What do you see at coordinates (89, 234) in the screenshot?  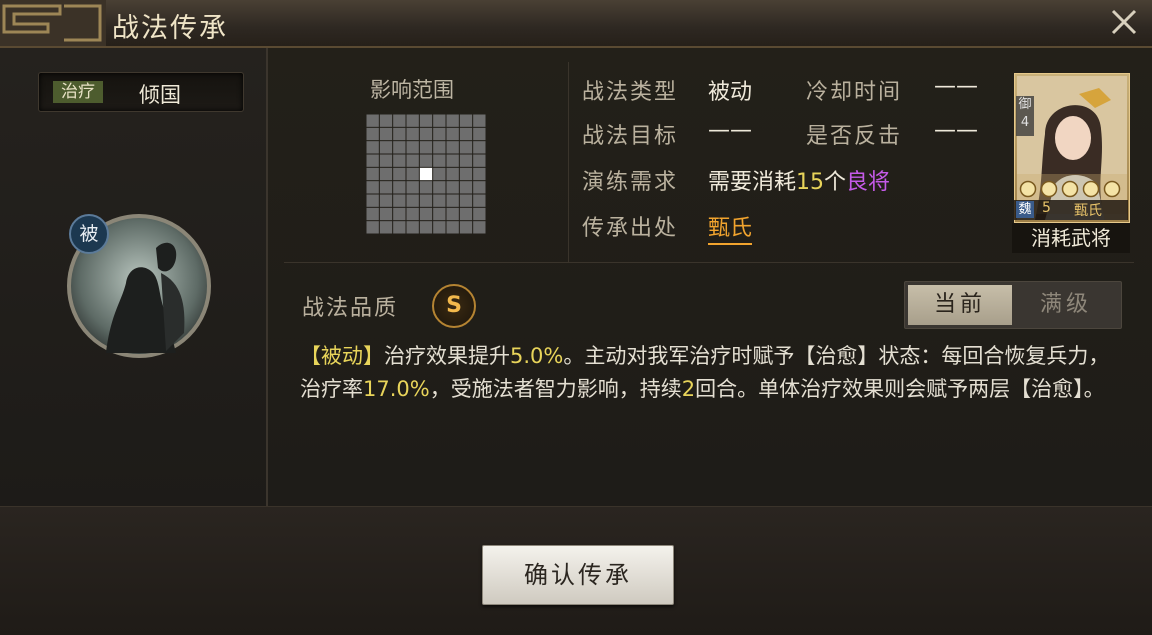 I see `passive-badge: 被` at bounding box center [89, 234].